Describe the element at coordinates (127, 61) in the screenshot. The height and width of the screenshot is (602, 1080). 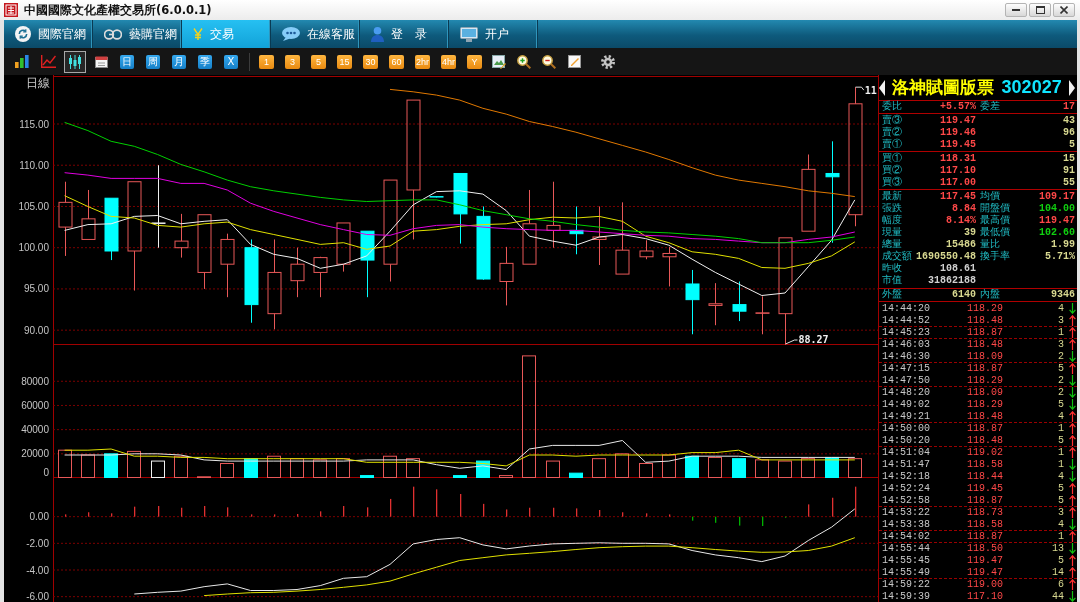
I see `period-button: 日` at that location.